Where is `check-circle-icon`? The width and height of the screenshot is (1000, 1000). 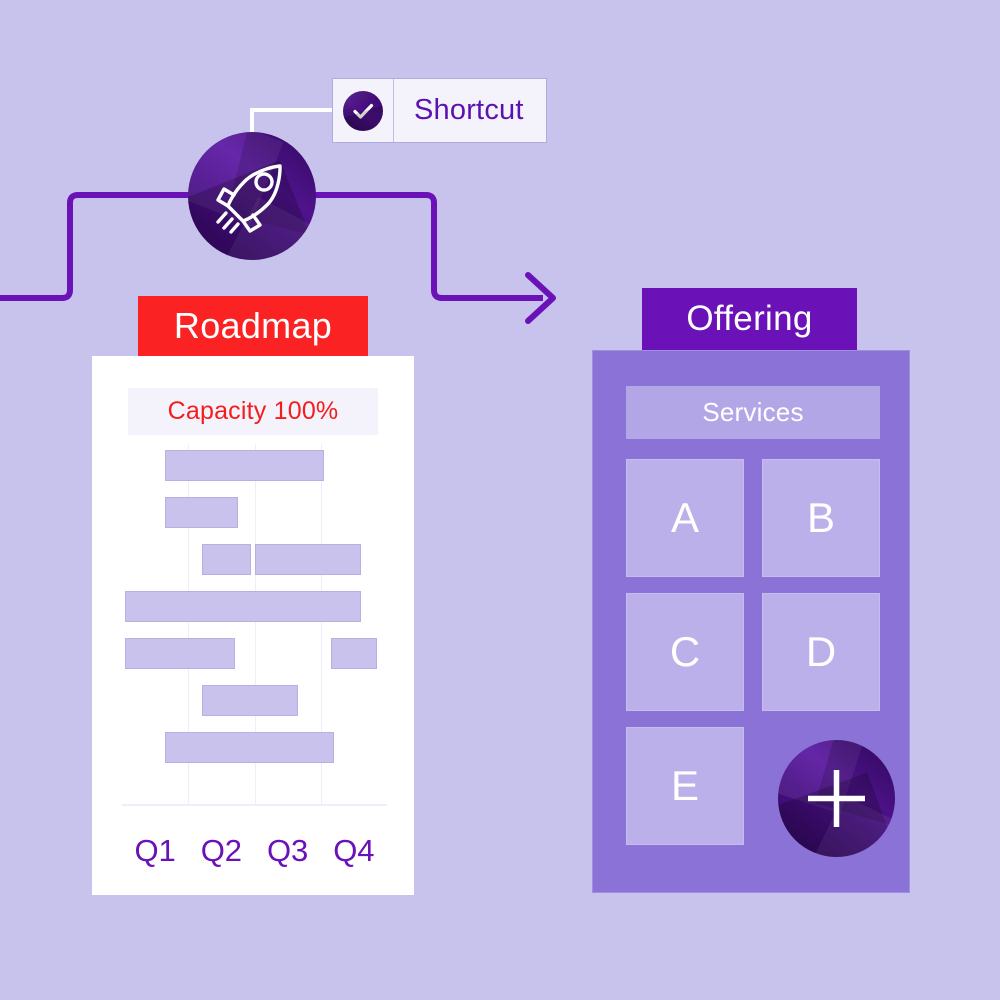 check-circle-icon is located at coordinates (363, 110).